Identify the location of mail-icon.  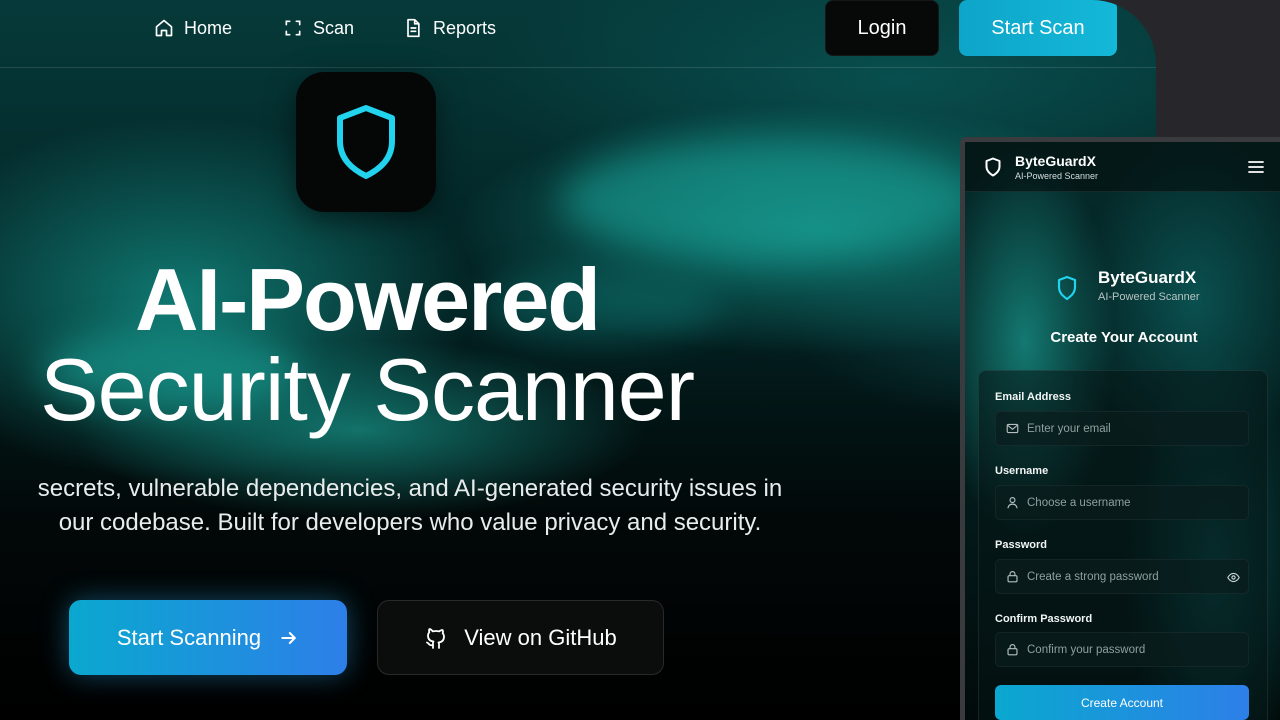
(1012, 428).